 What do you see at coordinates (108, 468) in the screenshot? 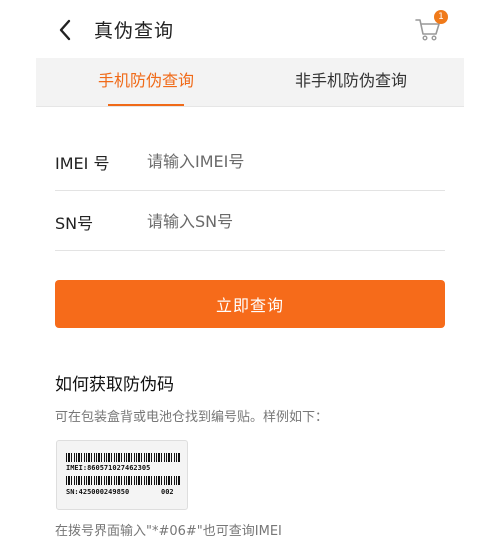
I see `sticker-imei-text: IMEI:860571027462305` at bounding box center [108, 468].